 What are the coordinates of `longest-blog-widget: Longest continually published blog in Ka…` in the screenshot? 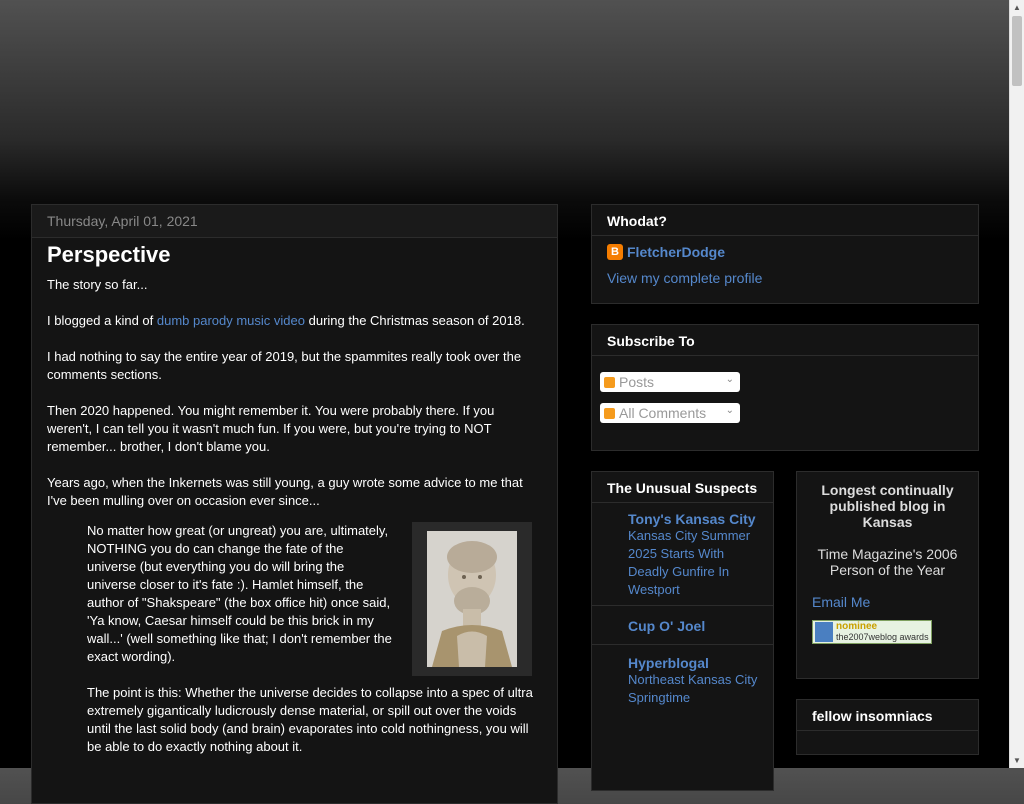 It's located at (887, 575).